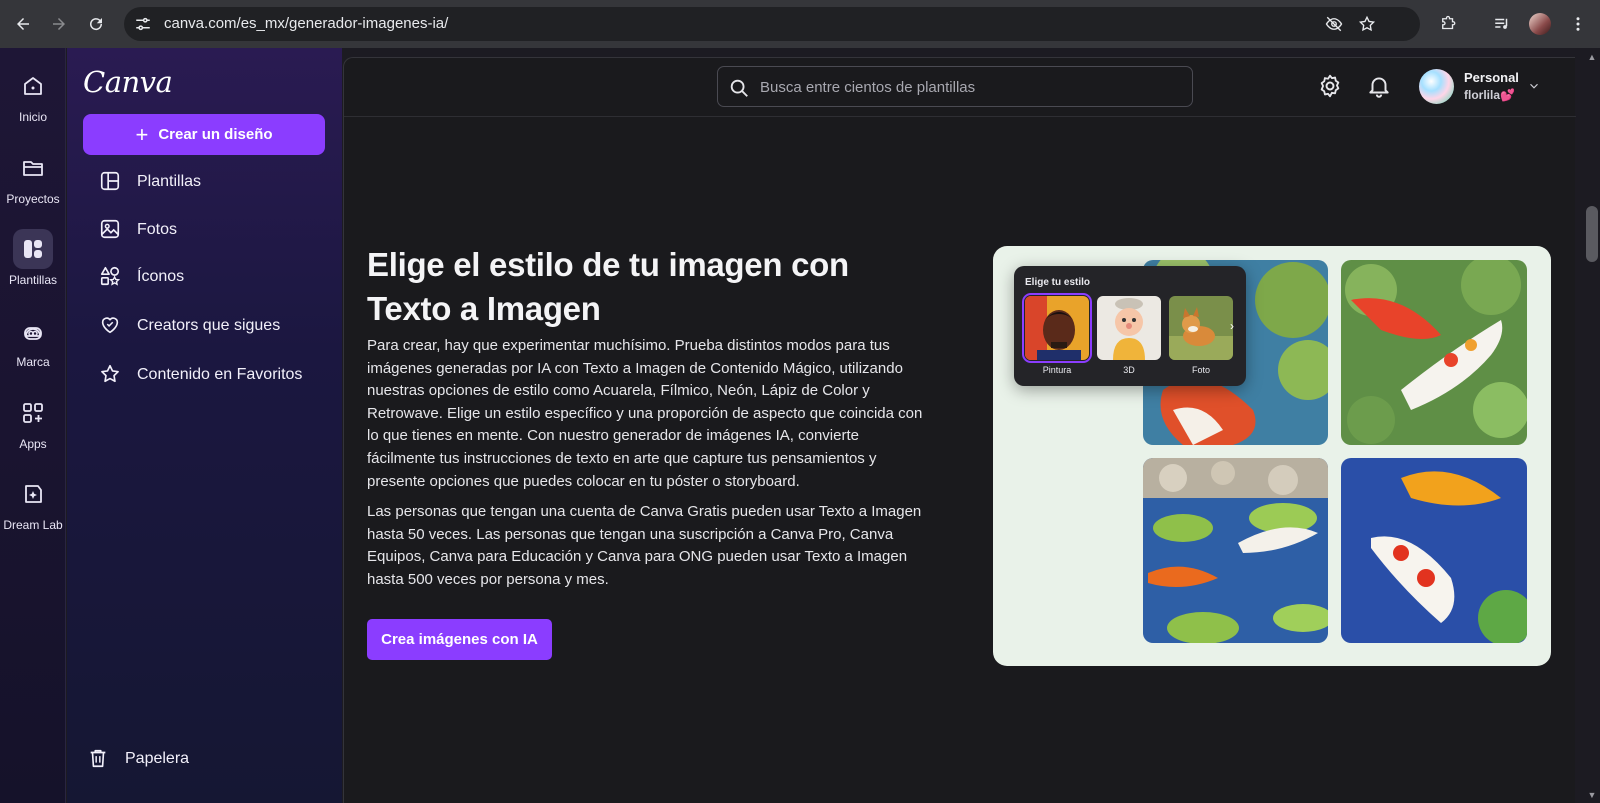 The width and height of the screenshot is (1600, 803). Describe the element at coordinates (204, 182) in the screenshot. I see `sidebar-item-plantillas: Plantillas` at that location.